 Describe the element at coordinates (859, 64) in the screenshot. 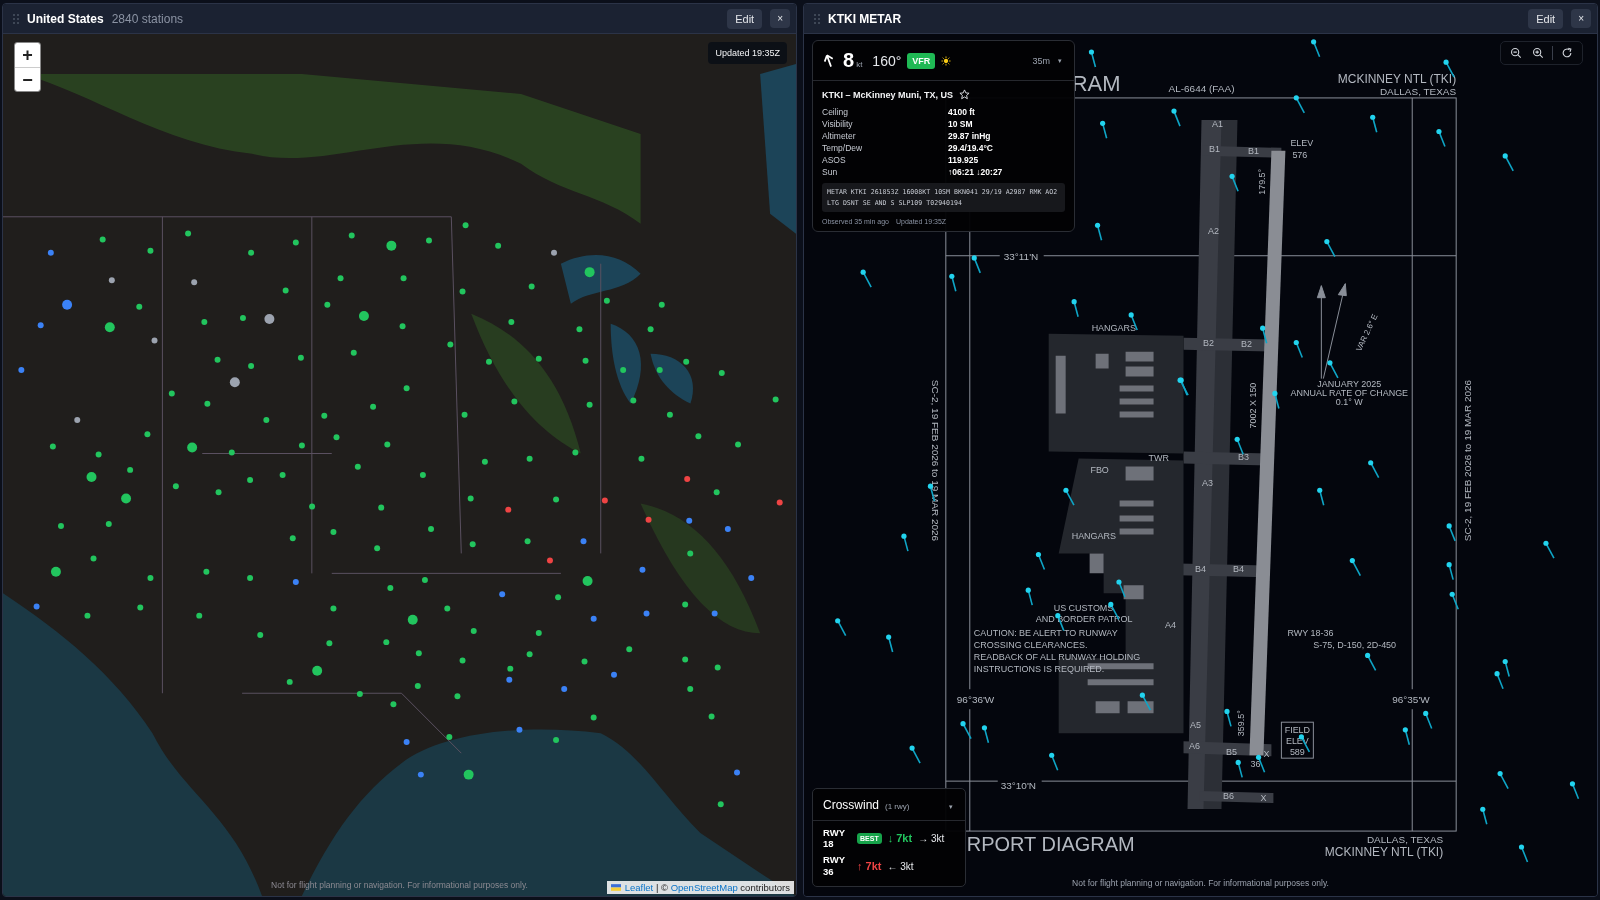

I see `wind-unit: kt` at that location.